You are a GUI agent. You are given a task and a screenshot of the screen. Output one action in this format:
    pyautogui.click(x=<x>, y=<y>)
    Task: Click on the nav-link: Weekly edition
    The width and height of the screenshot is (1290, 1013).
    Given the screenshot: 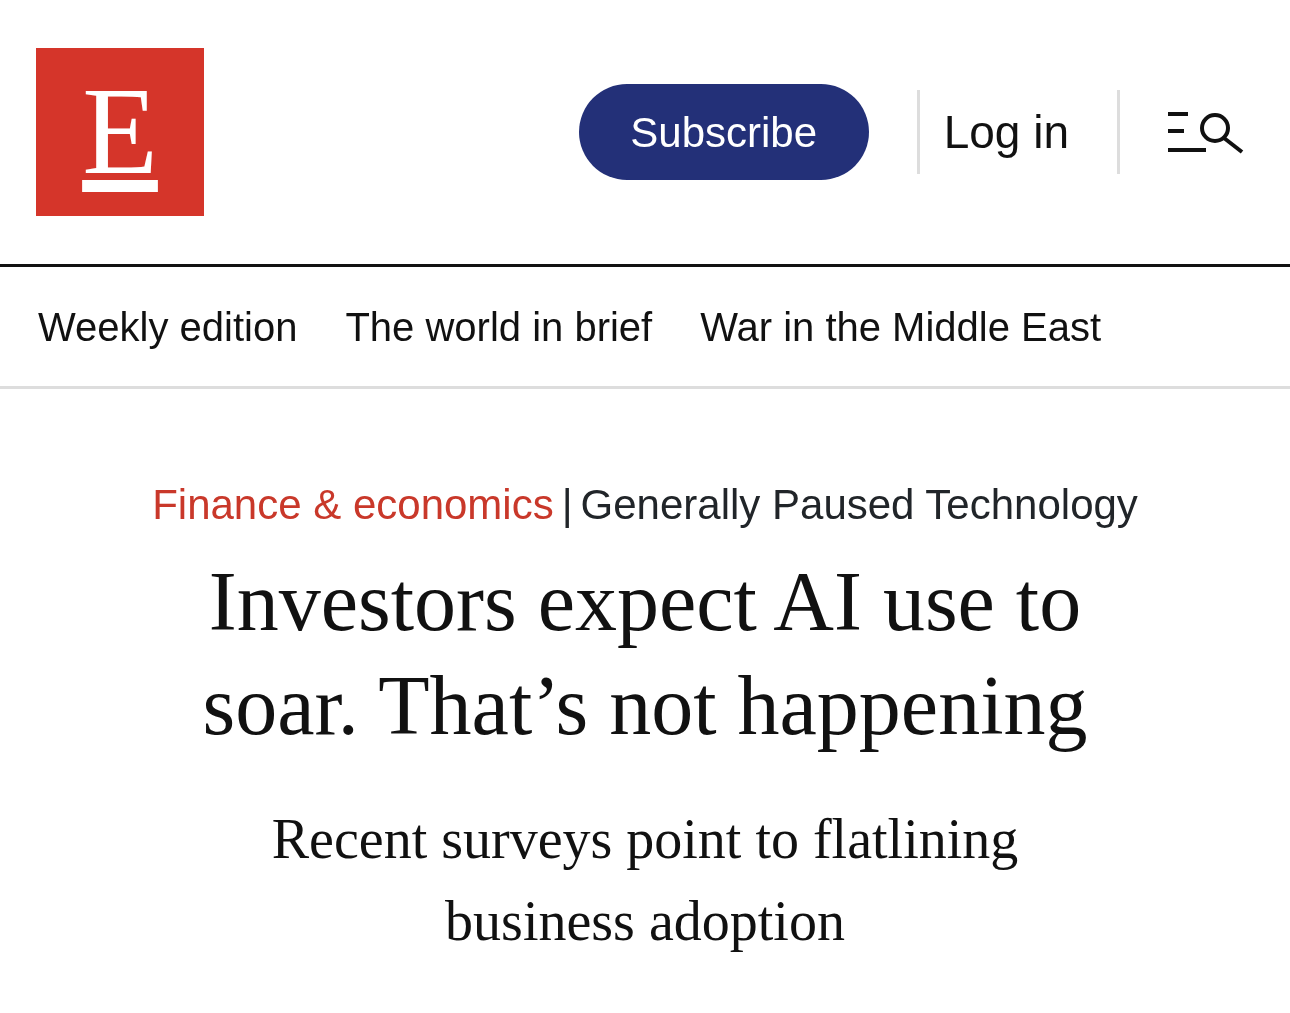 What is the action you would take?
    pyautogui.click(x=168, y=326)
    